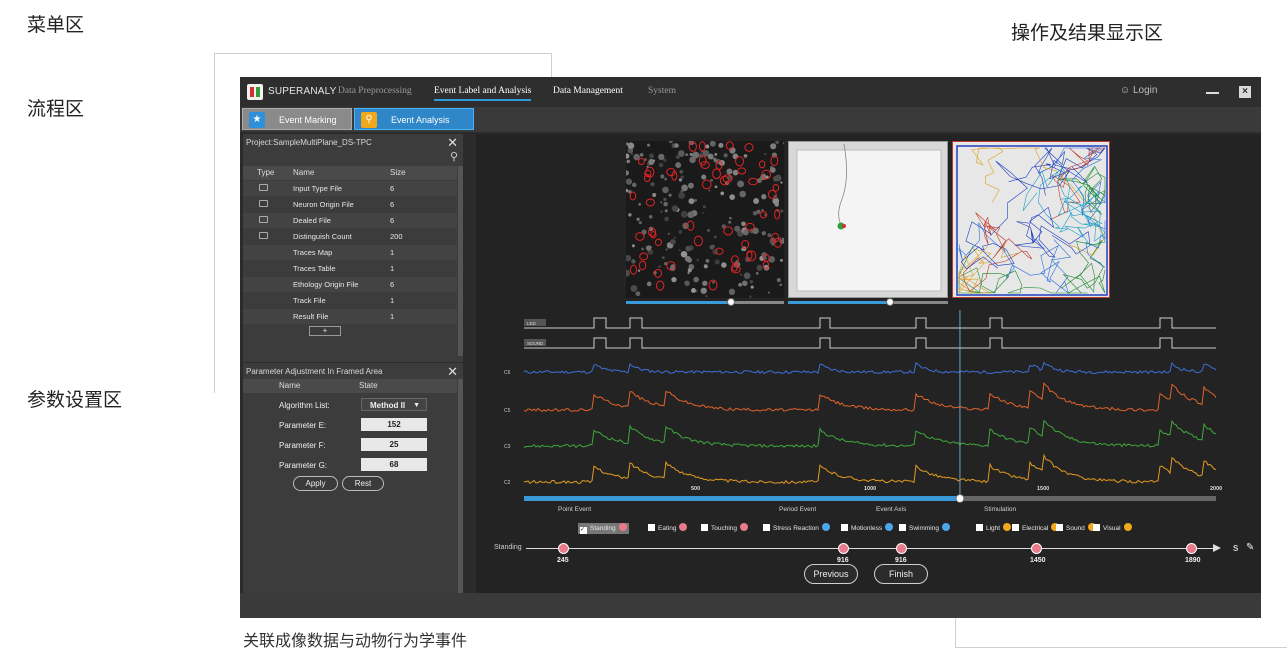  Describe the element at coordinates (668, 527) in the screenshot. I see `category-eating: Eating` at that location.